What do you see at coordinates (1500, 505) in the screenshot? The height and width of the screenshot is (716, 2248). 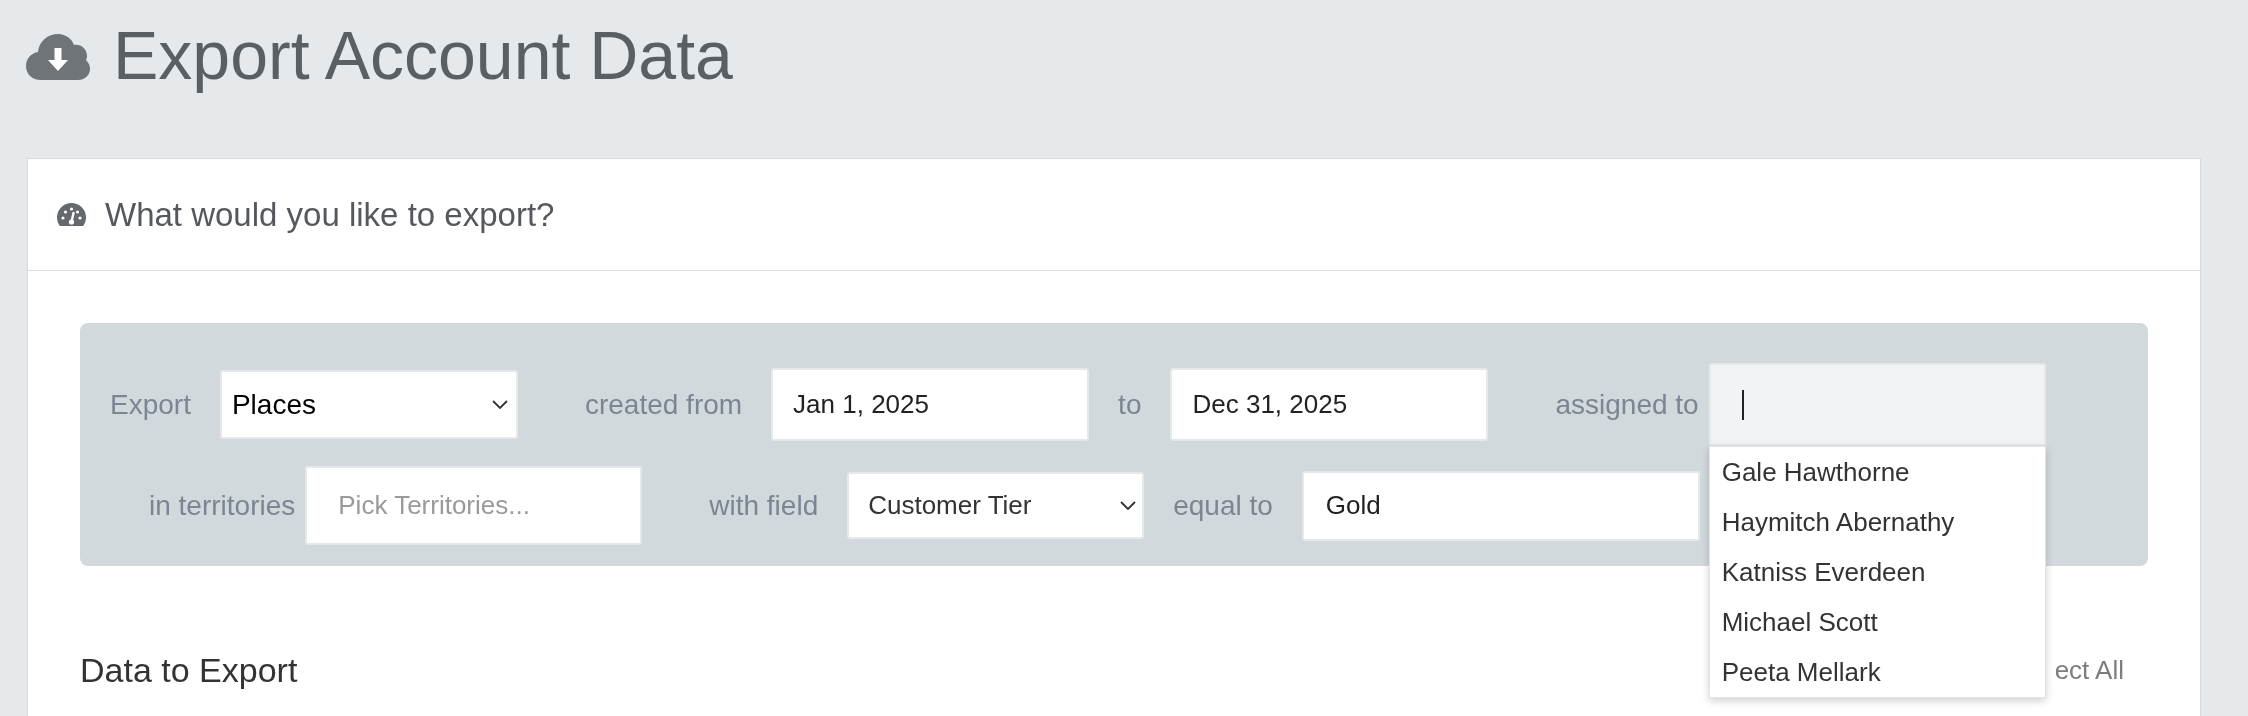 I see `value-field: Gold` at bounding box center [1500, 505].